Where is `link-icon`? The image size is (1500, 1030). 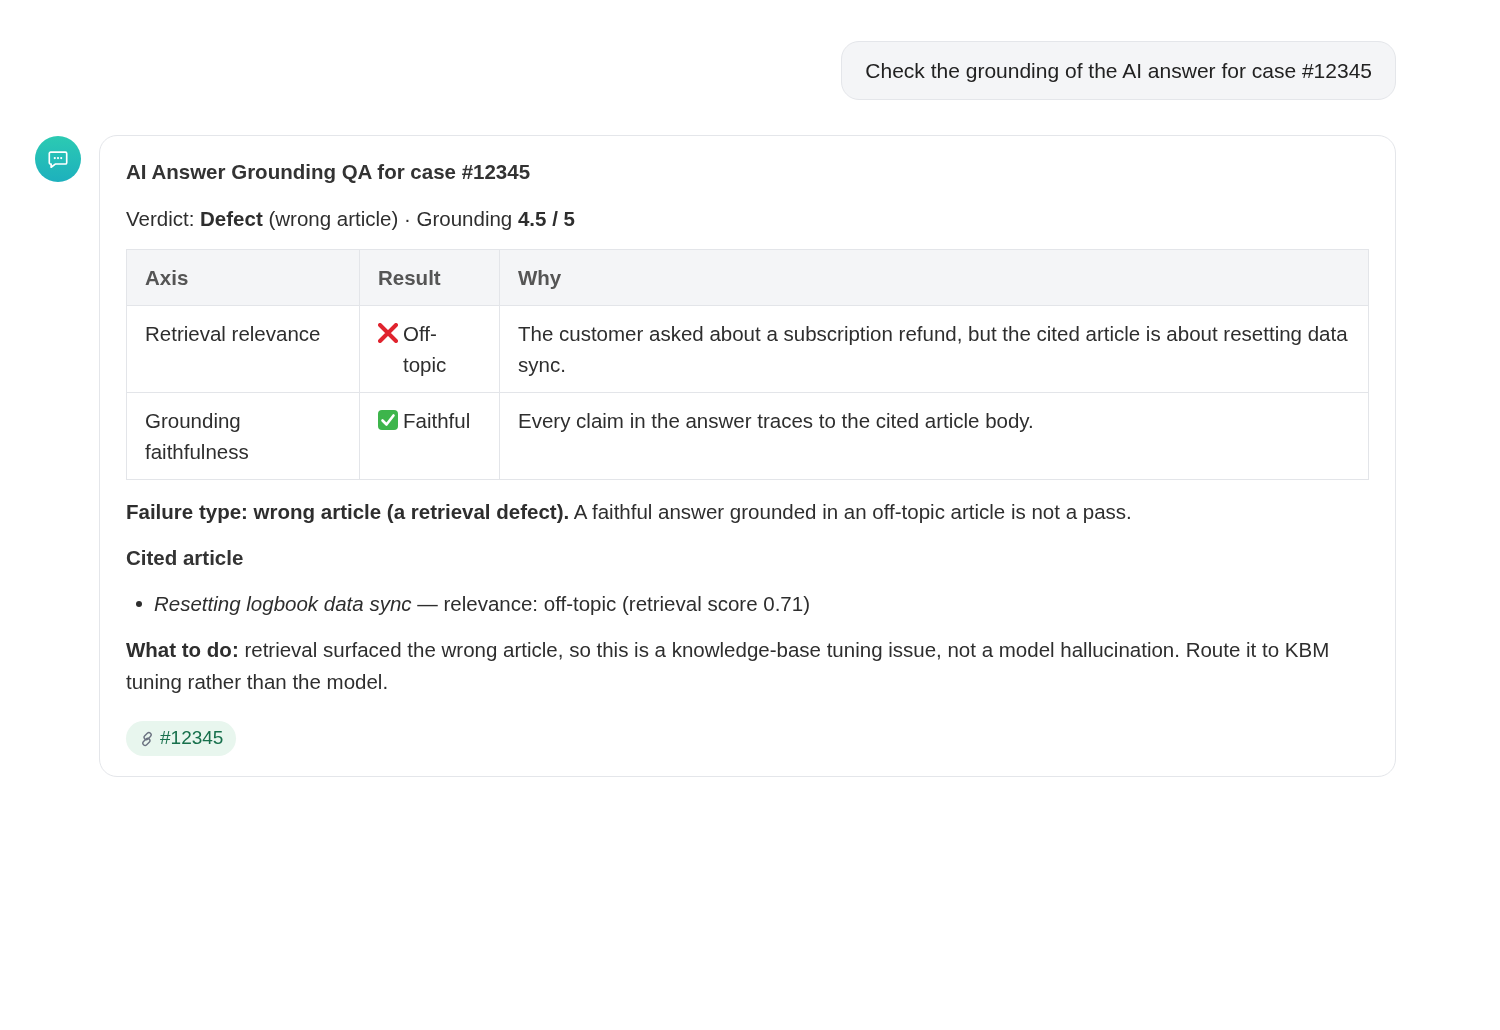
link-icon is located at coordinates (147, 738).